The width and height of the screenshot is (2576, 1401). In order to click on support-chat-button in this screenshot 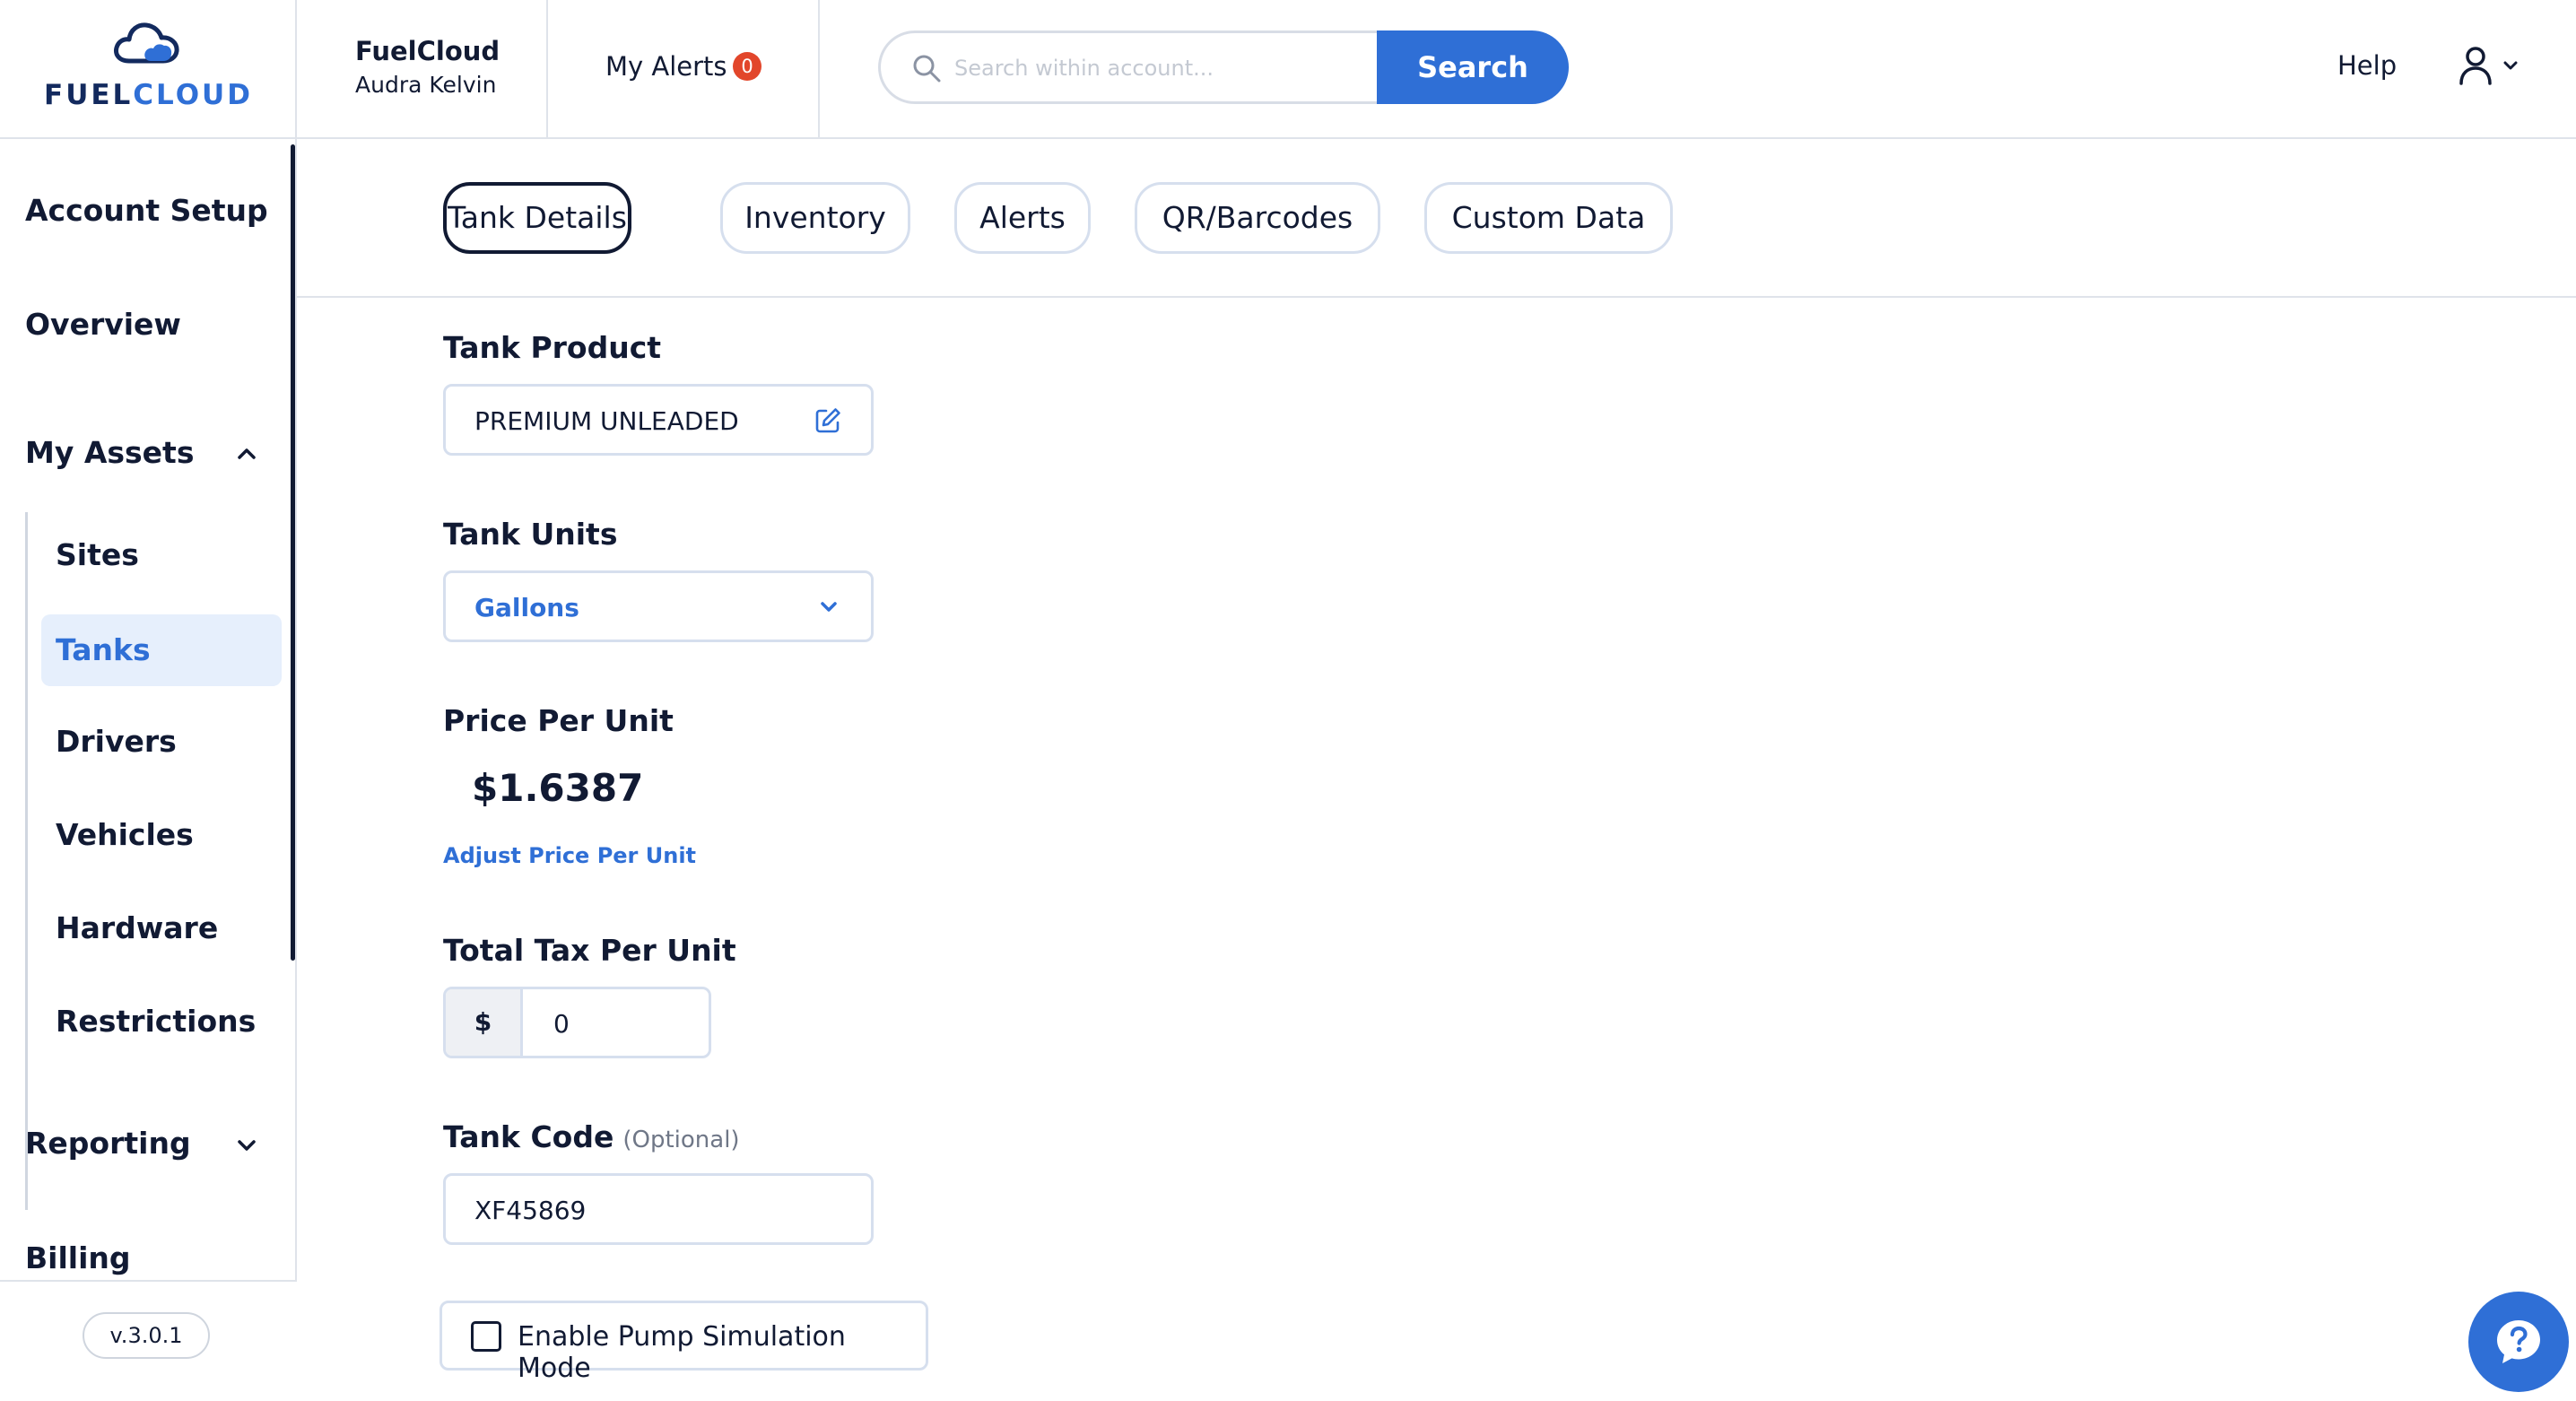, I will do `click(2518, 1342)`.